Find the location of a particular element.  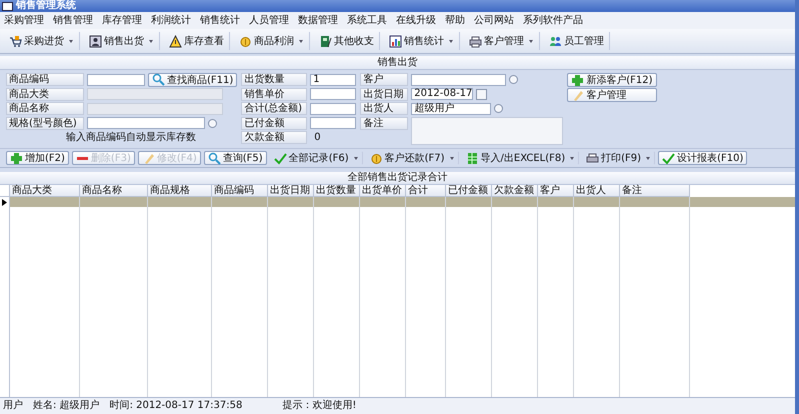

action-button: 导入/出EXCEL(F8) is located at coordinates (521, 158).